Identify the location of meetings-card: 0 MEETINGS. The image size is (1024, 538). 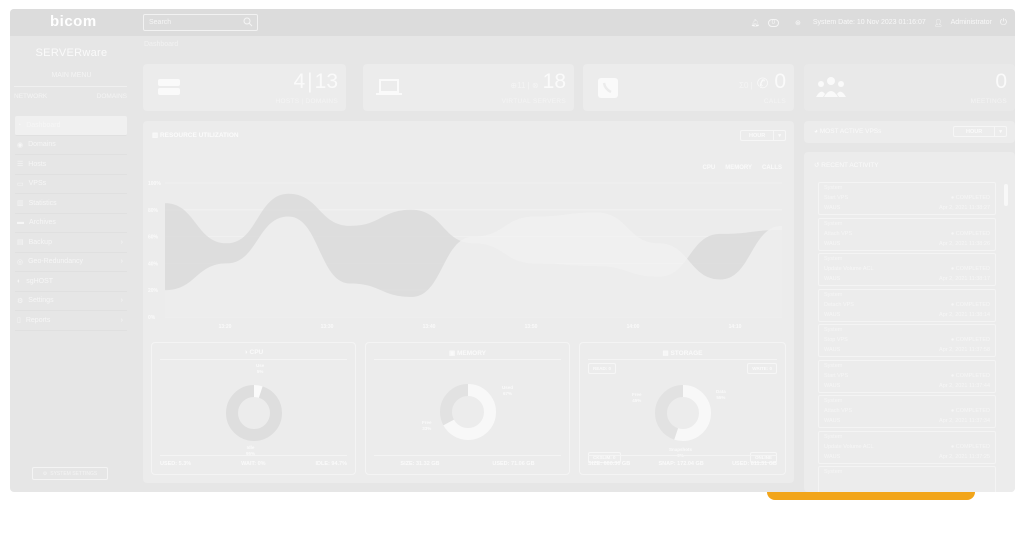
(909, 87).